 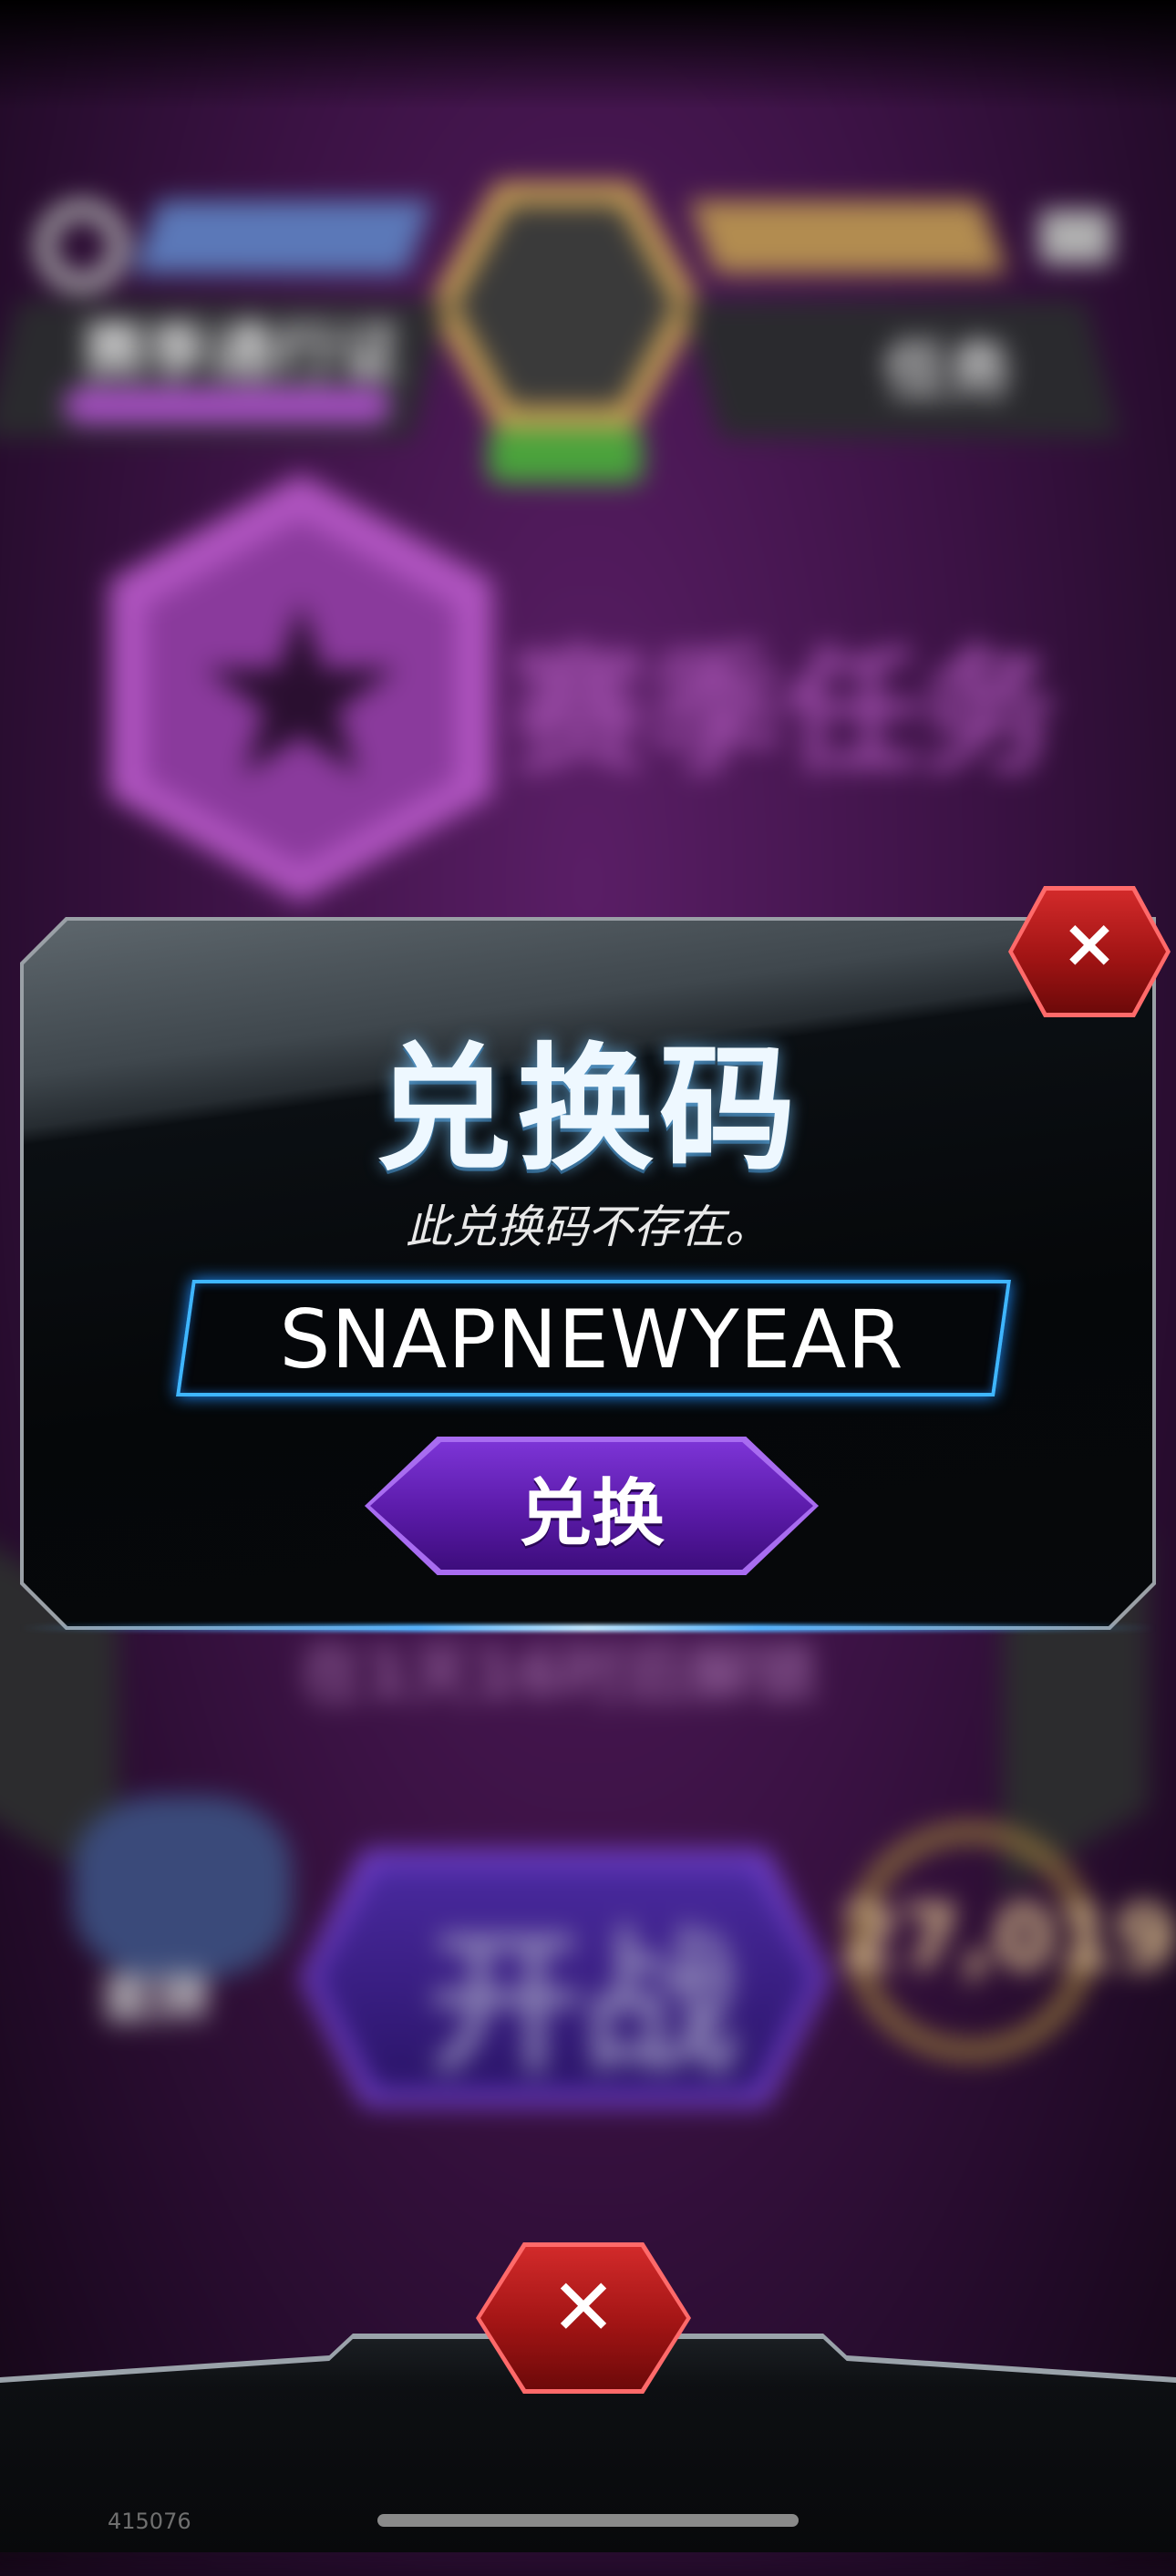 I want to click on close-icon: ×, so click(x=1089, y=943).